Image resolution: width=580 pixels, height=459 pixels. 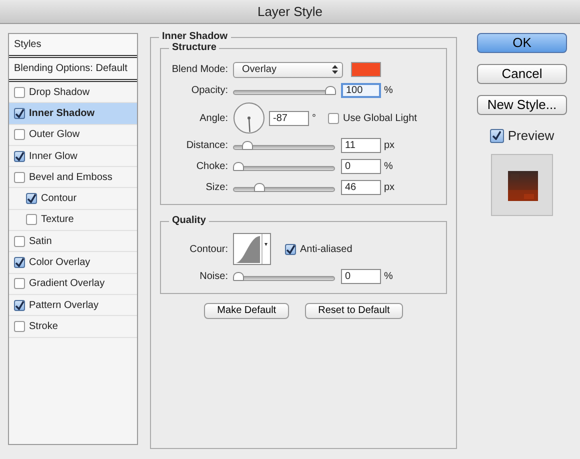 I want to click on number-field: 11, so click(x=361, y=145).